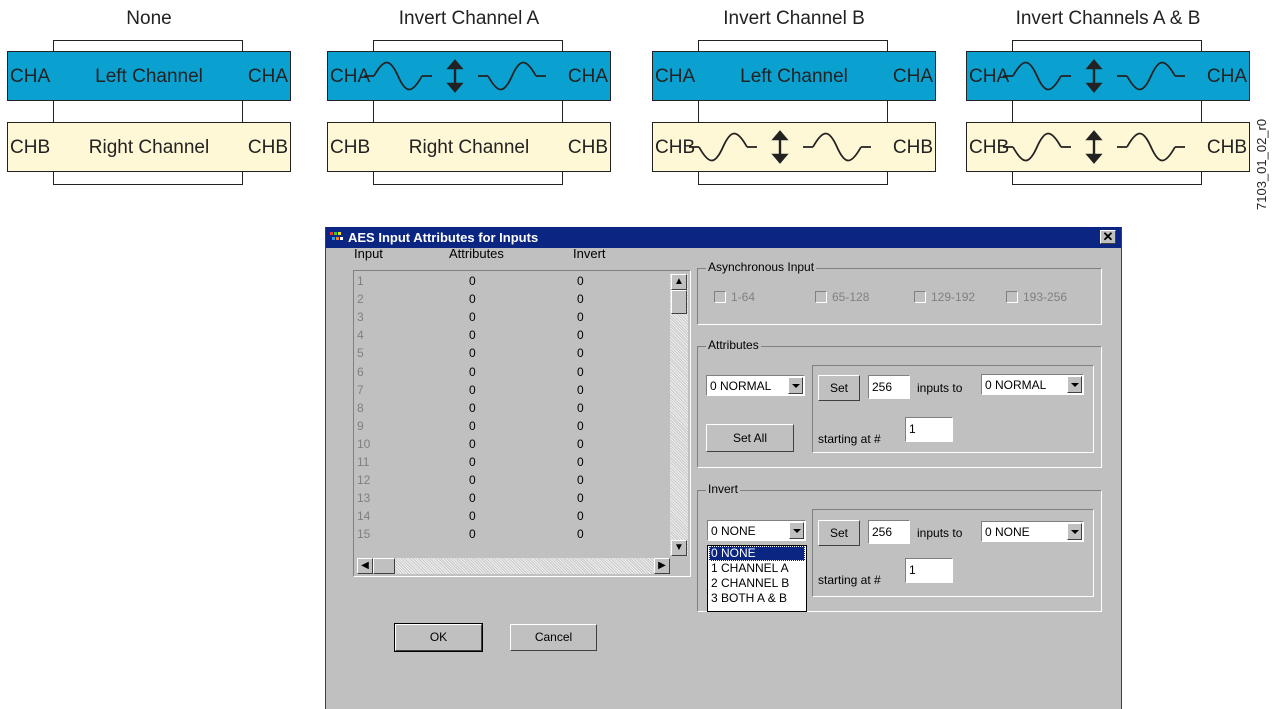 The image size is (1283, 709). I want to click on table-row: 5 0 0, so click(511, 353).